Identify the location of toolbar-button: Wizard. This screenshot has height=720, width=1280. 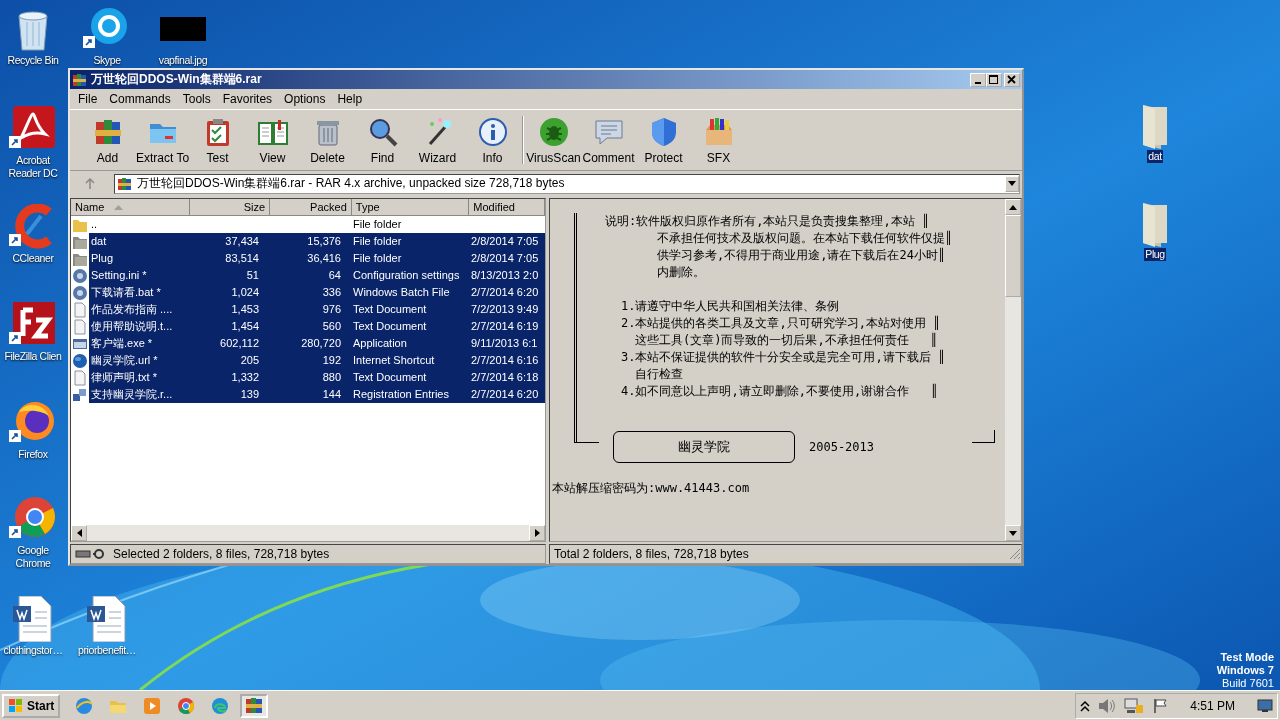
(437, 140).